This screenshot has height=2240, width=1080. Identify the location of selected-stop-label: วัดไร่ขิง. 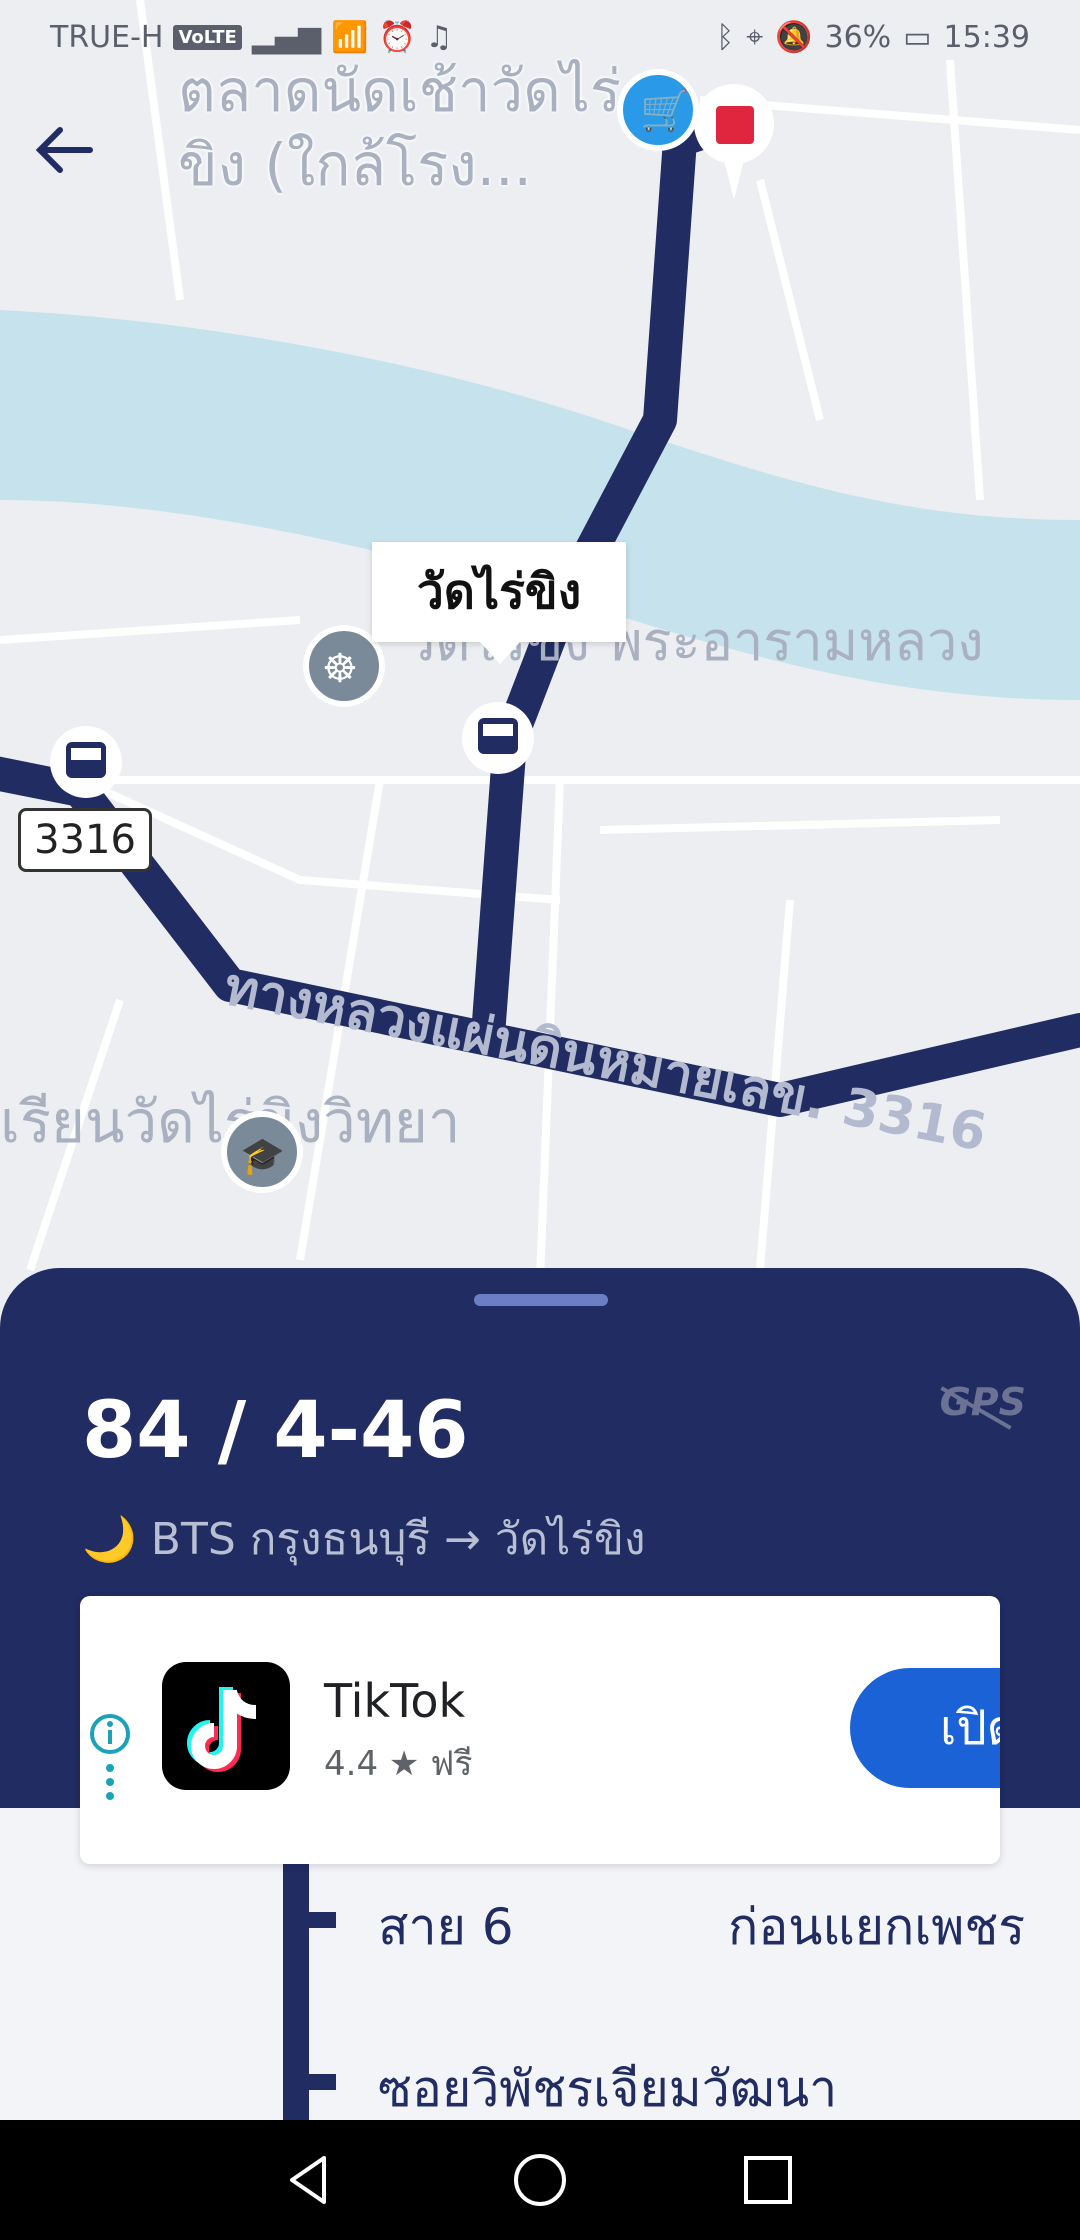
(499, 603).